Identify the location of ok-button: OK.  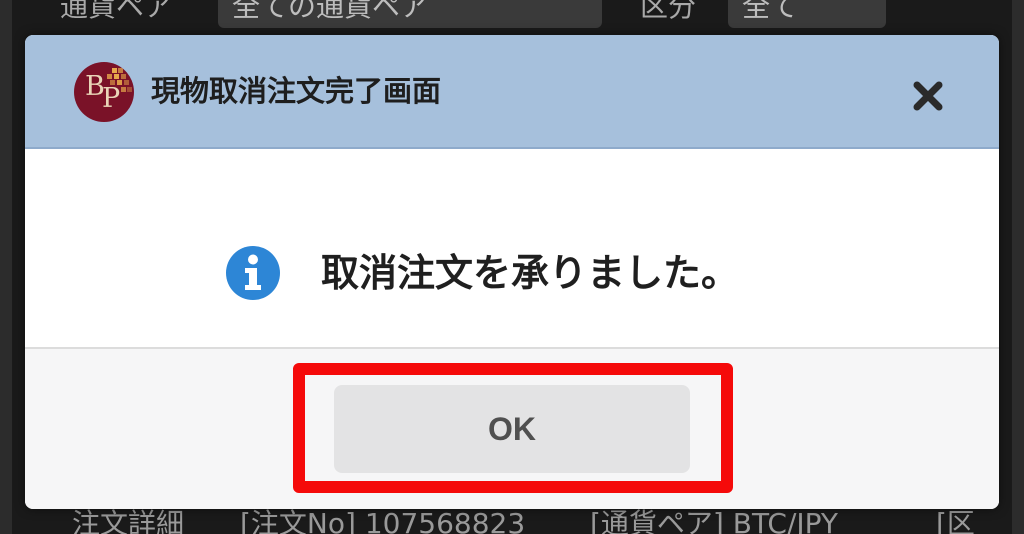
(512, 429).